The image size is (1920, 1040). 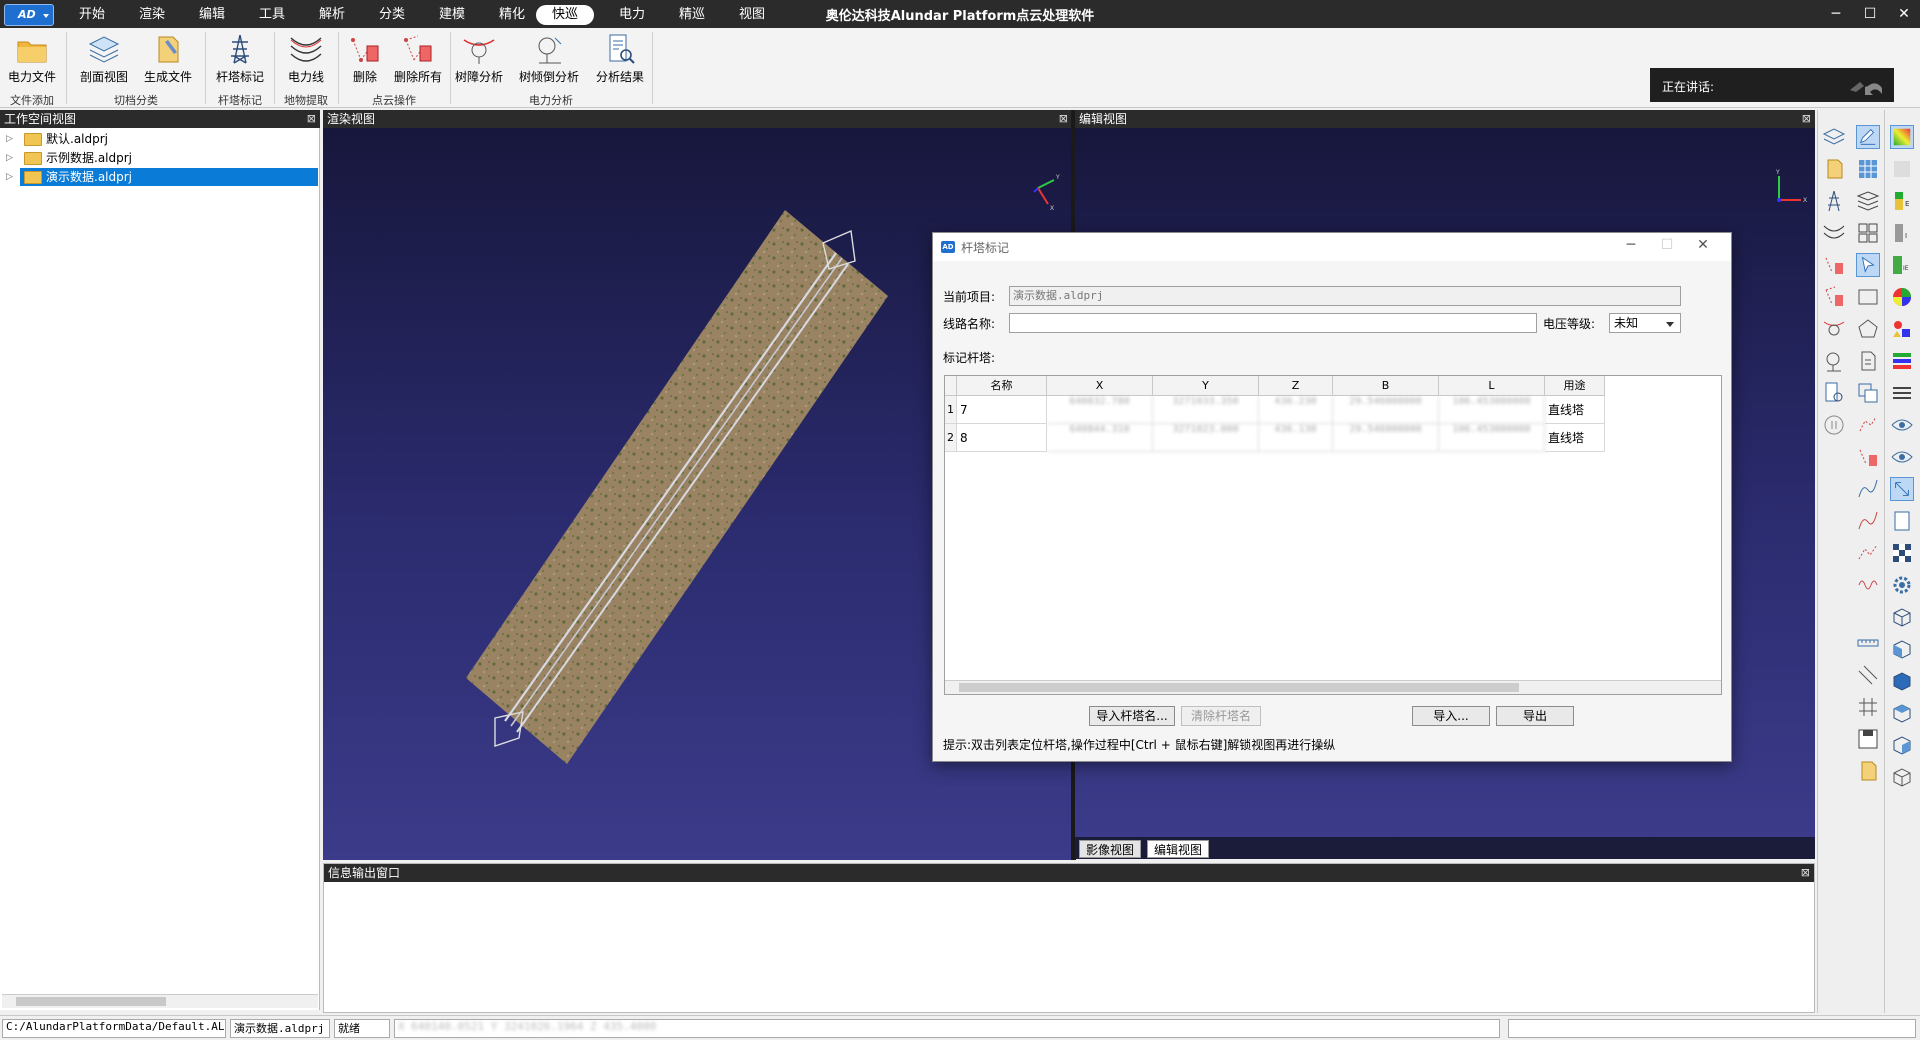 I want to click on menu-item: 电力, so click(x=632, y=15).